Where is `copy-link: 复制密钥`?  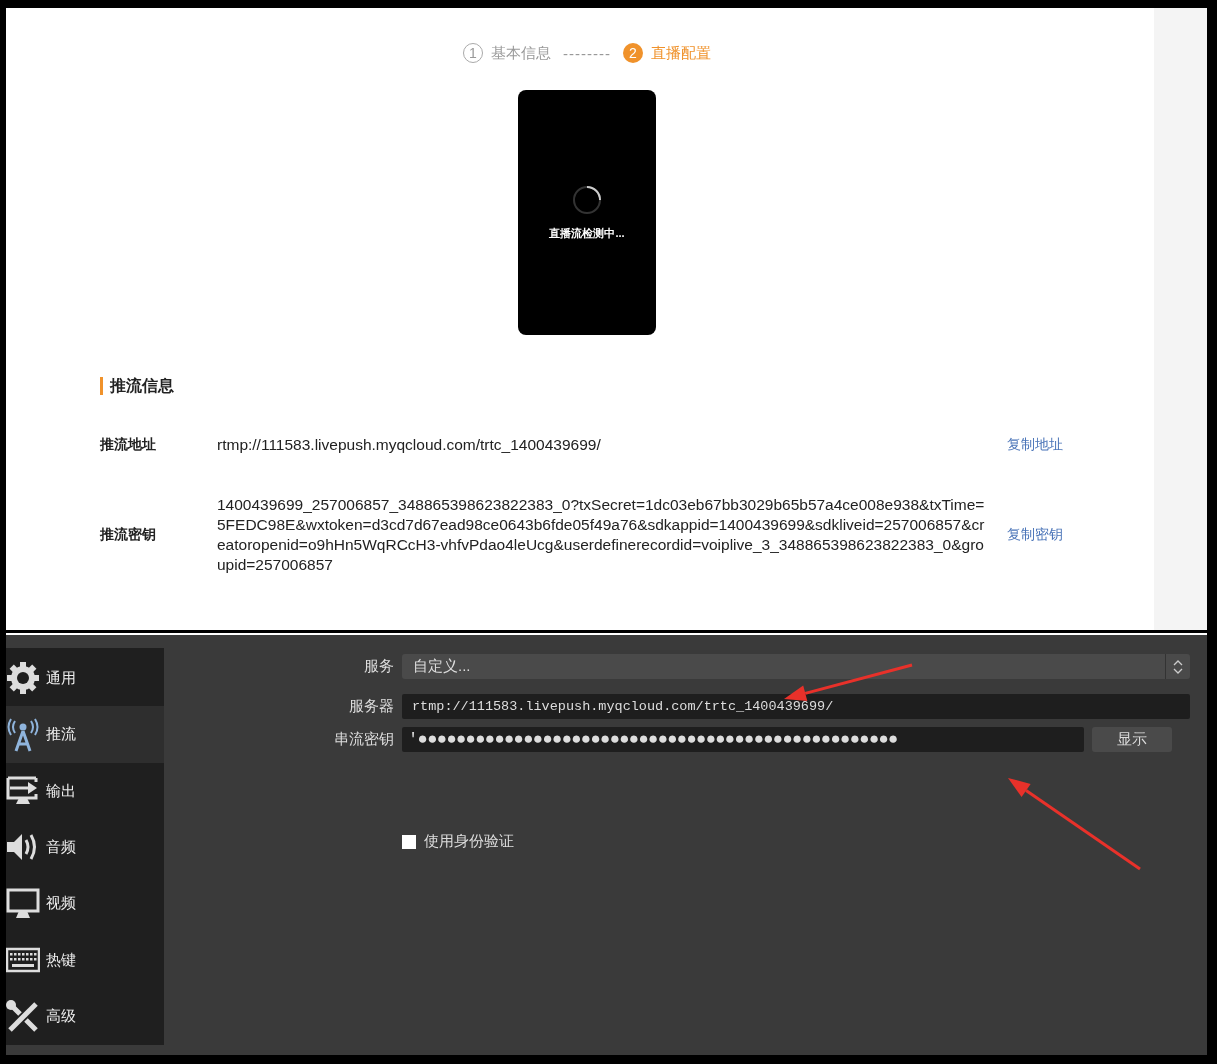
copy-link: 复制密钥 is located at coordinates (1080, 535).